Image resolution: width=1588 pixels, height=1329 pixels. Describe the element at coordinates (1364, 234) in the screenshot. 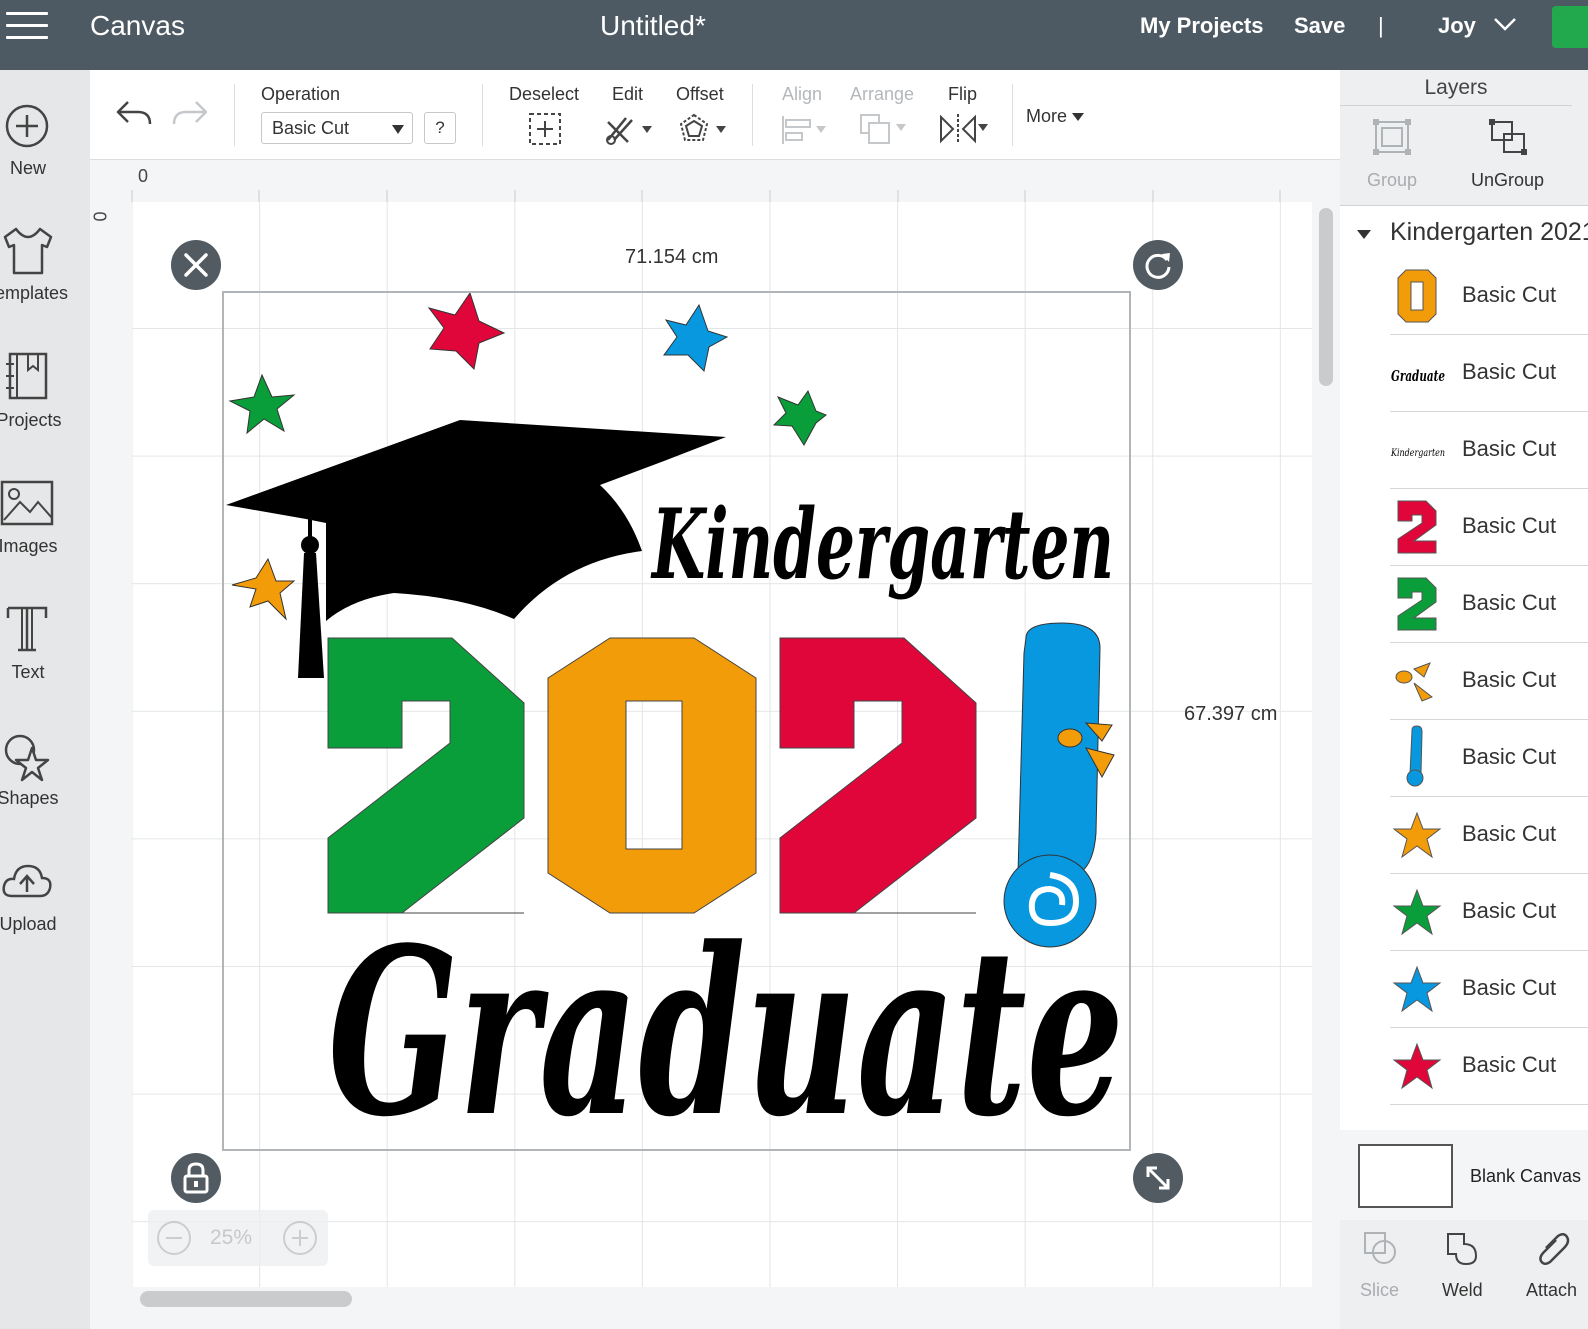

I see `collapse-triangle-icon` at that location.